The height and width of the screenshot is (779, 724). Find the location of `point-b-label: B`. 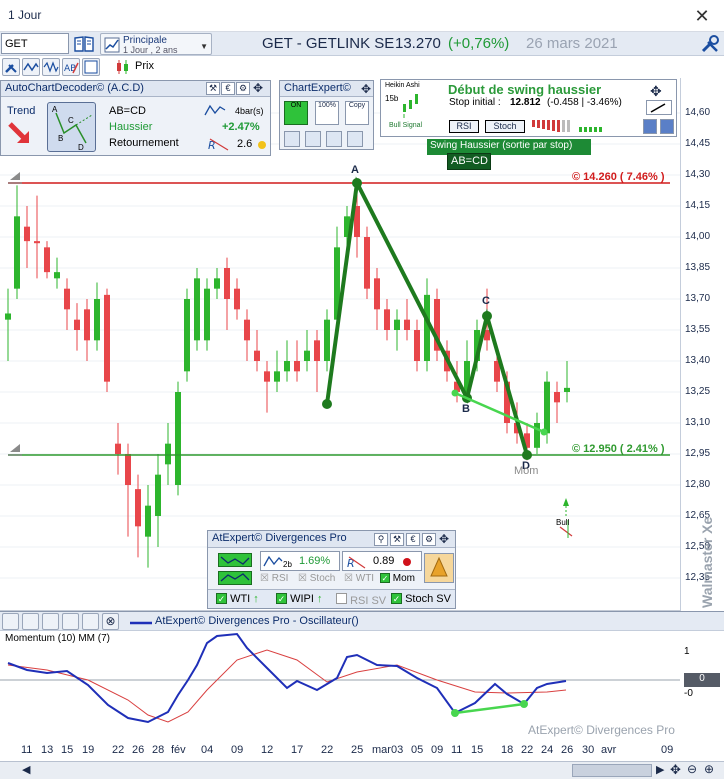

point-b-label: B is located at coordinates (466, 409).